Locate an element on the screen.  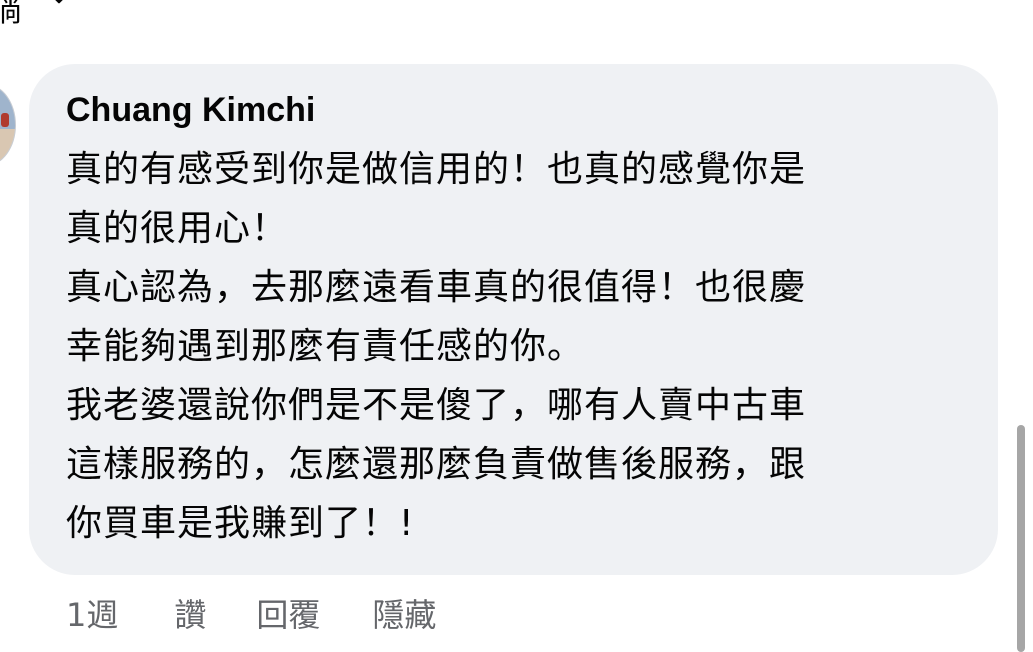
avatar is located at coordinates (8, 125).